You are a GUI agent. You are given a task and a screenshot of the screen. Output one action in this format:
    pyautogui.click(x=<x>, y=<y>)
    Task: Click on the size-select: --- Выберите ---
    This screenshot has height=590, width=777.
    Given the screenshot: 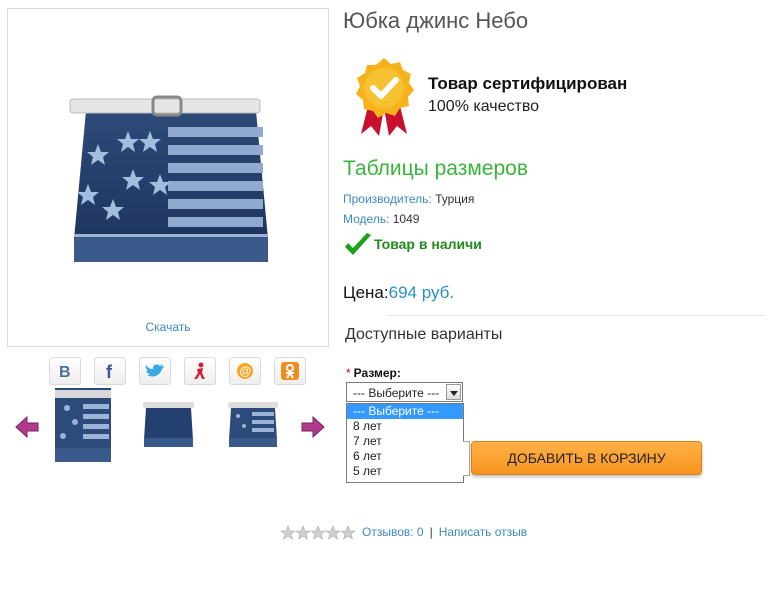 What is the action you would take?
    pyautogui.click(x=404, y=392)
    